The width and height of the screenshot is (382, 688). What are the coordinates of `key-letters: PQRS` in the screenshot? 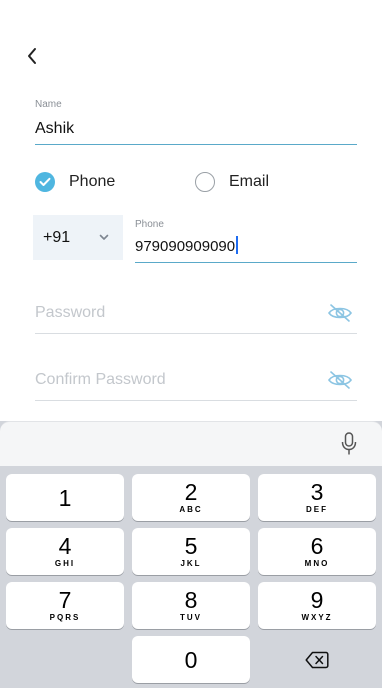 It's located at (65, 617).